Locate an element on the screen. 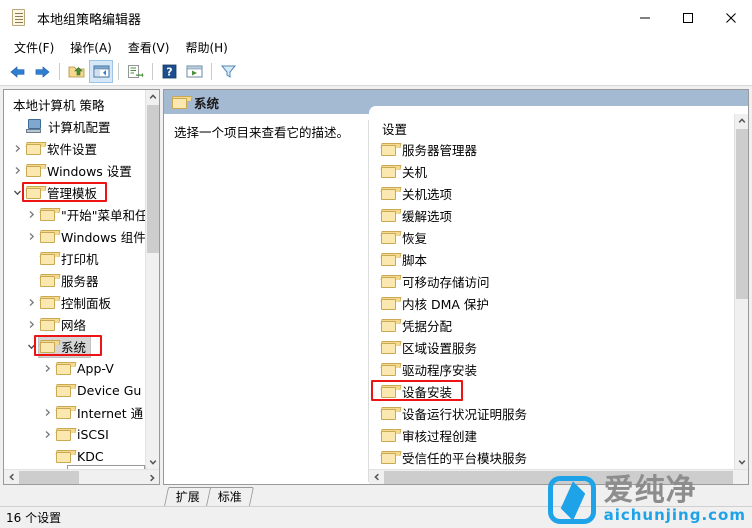  up-folder-icon is located at coordinates (76, 71).